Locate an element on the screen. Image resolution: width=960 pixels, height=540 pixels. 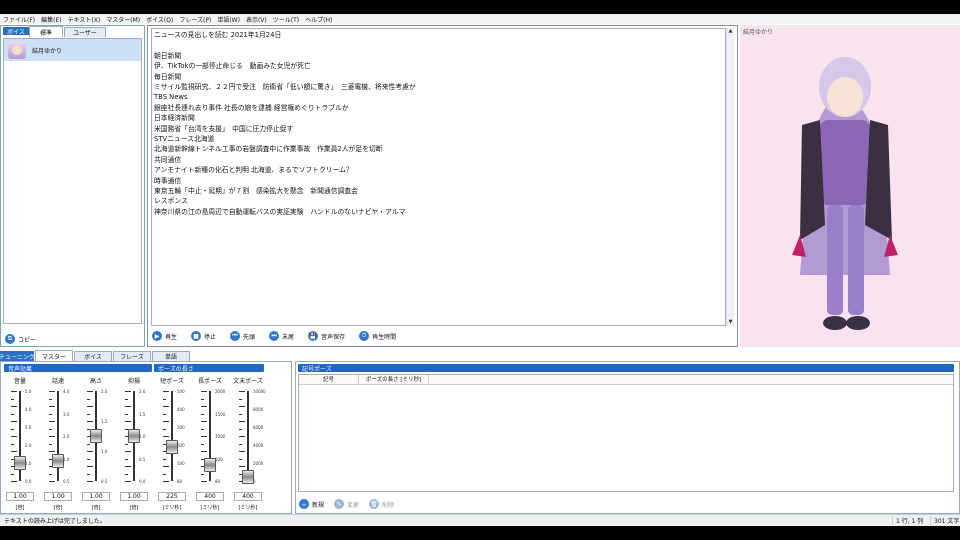
menu-item-6: 単語(W) is located at coordinates (228, 19).